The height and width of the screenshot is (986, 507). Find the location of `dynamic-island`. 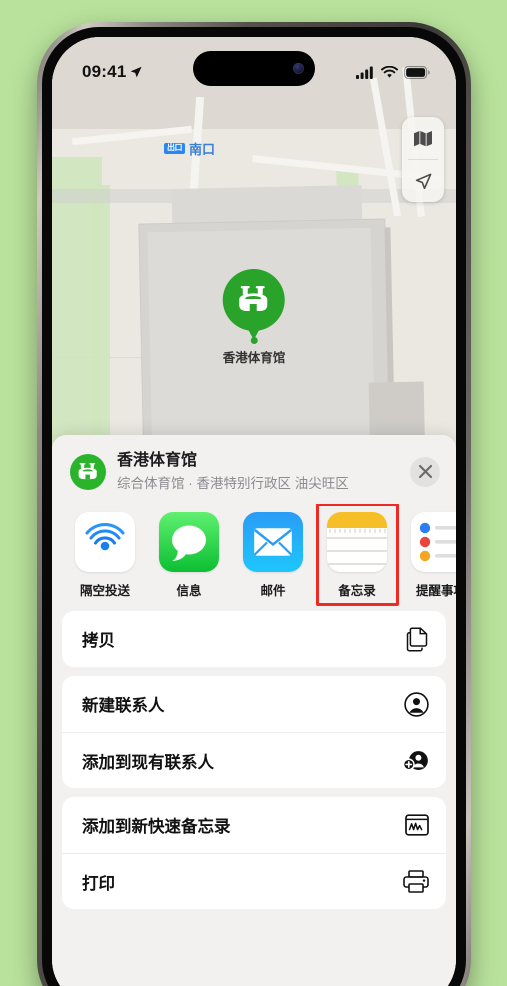

dynamic-island is located at coordinates (254, 68).